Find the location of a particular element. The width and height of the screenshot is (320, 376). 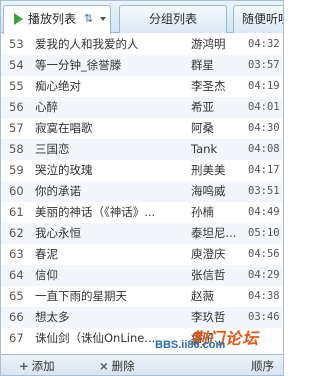

table-row: 58 三国恋 Tank 04:08 is located at coordinates (142, 149).